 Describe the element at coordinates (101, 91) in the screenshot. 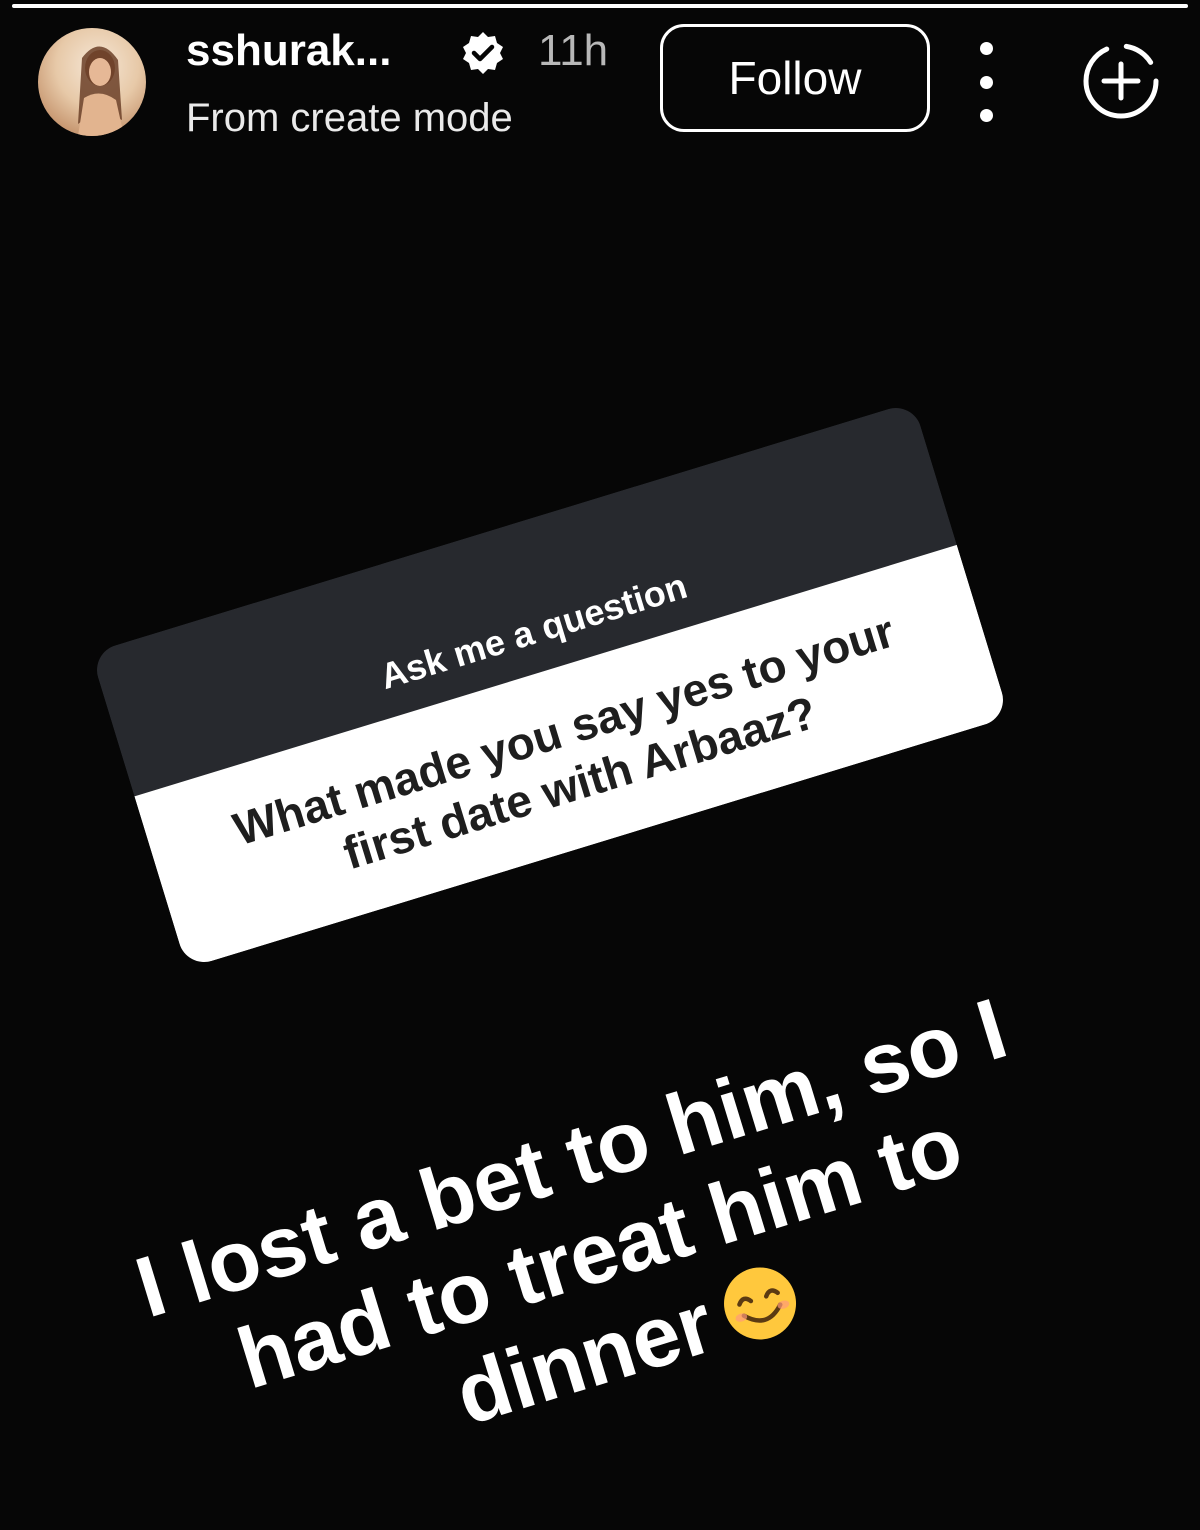

I see `avatar-image` at that location.